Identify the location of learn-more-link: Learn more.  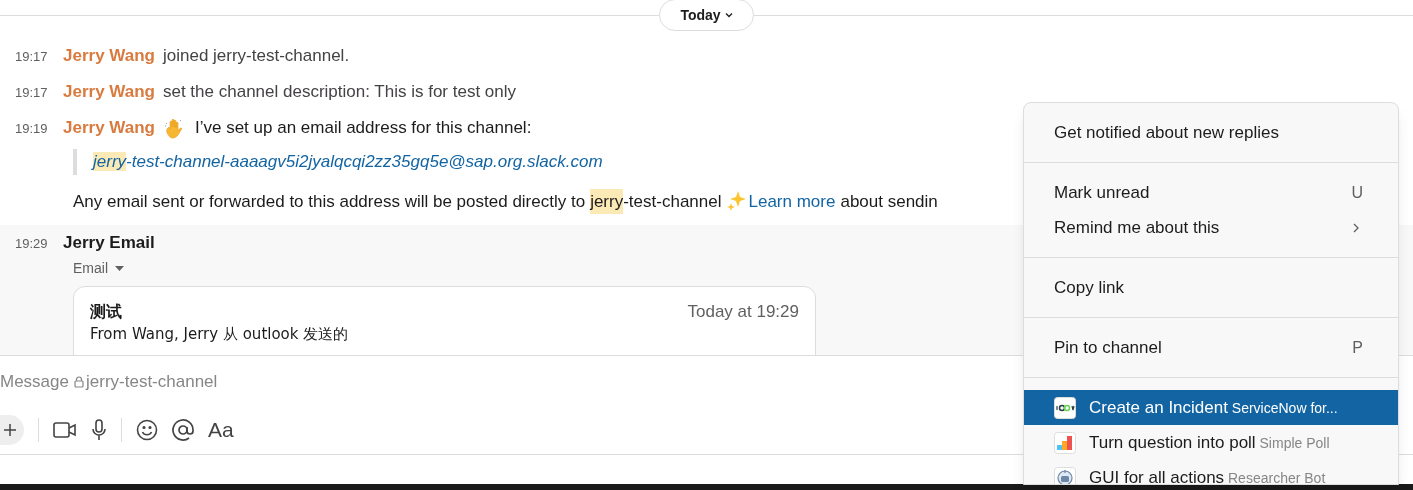
(792, 201).